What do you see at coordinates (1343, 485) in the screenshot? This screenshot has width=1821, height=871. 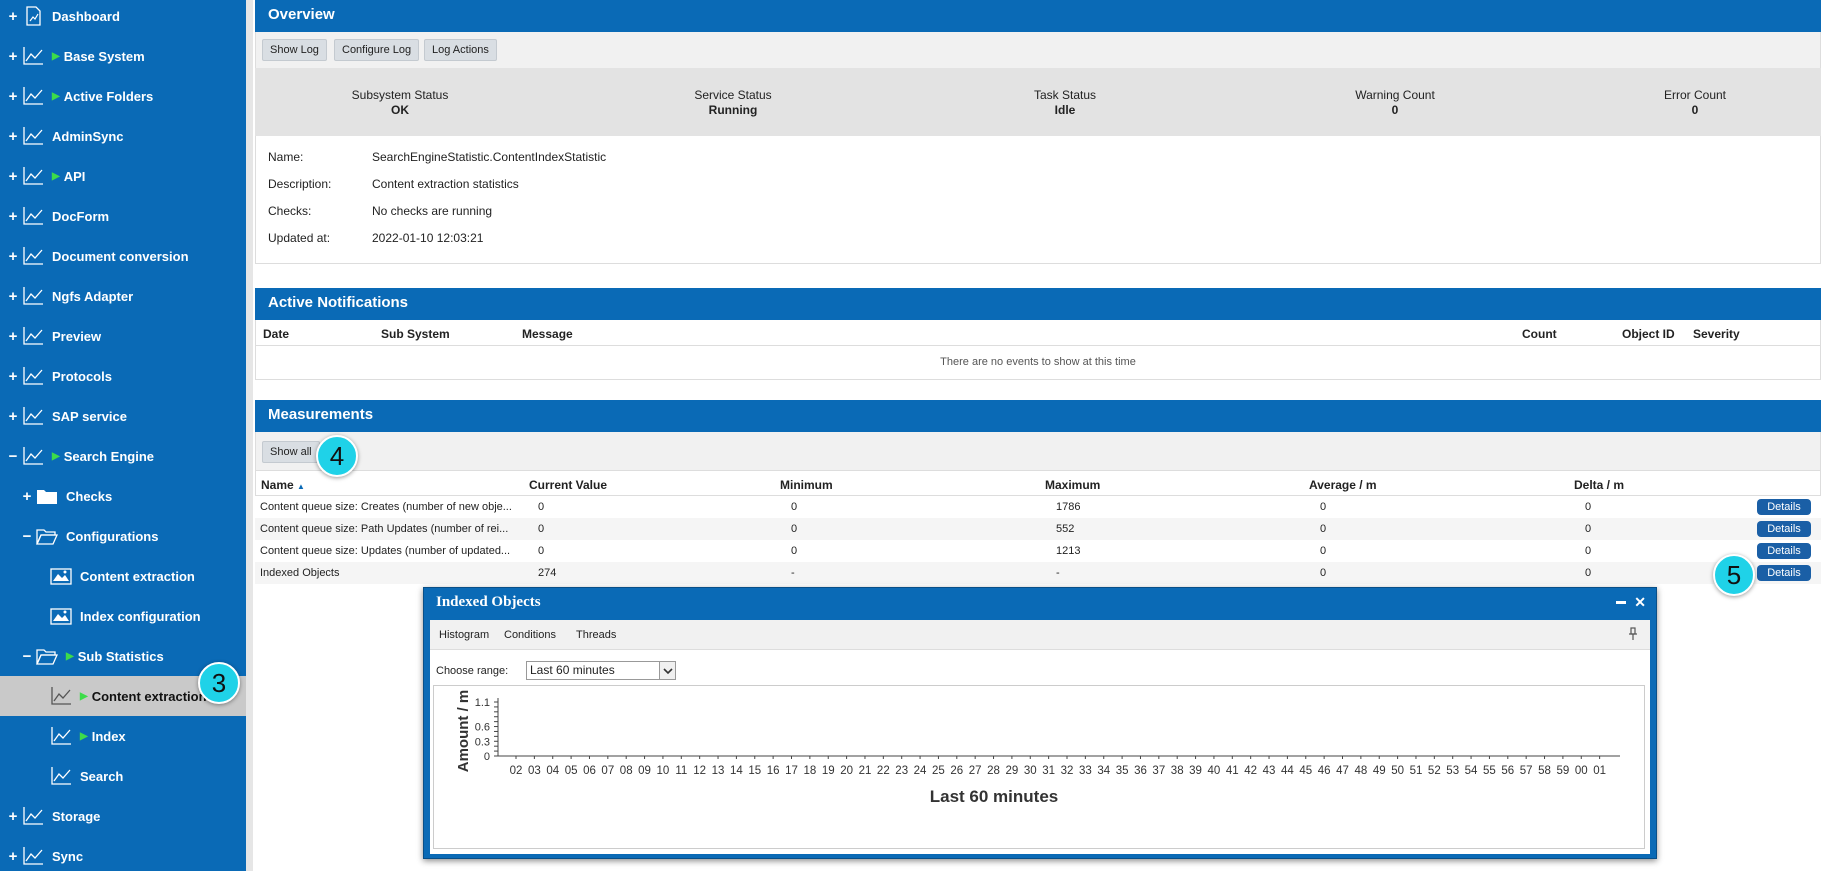 I see `col-average: Average / m` at bounding box center [1343, 485].